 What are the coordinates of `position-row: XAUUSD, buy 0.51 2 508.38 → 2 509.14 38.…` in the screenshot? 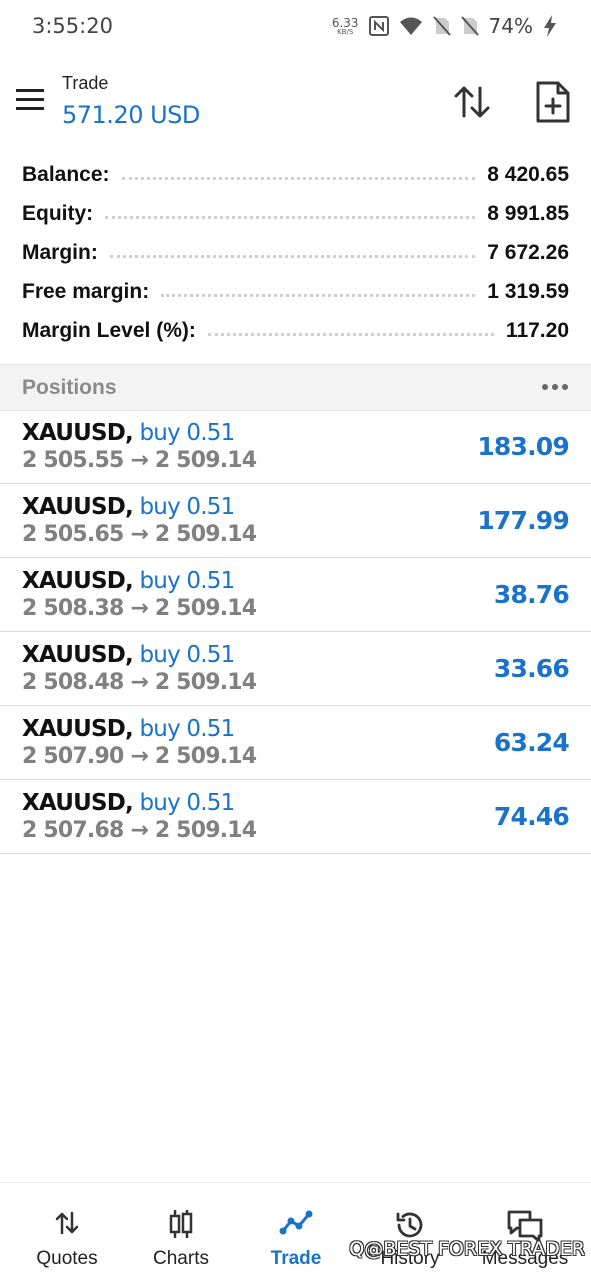 It's located at (295, 595).